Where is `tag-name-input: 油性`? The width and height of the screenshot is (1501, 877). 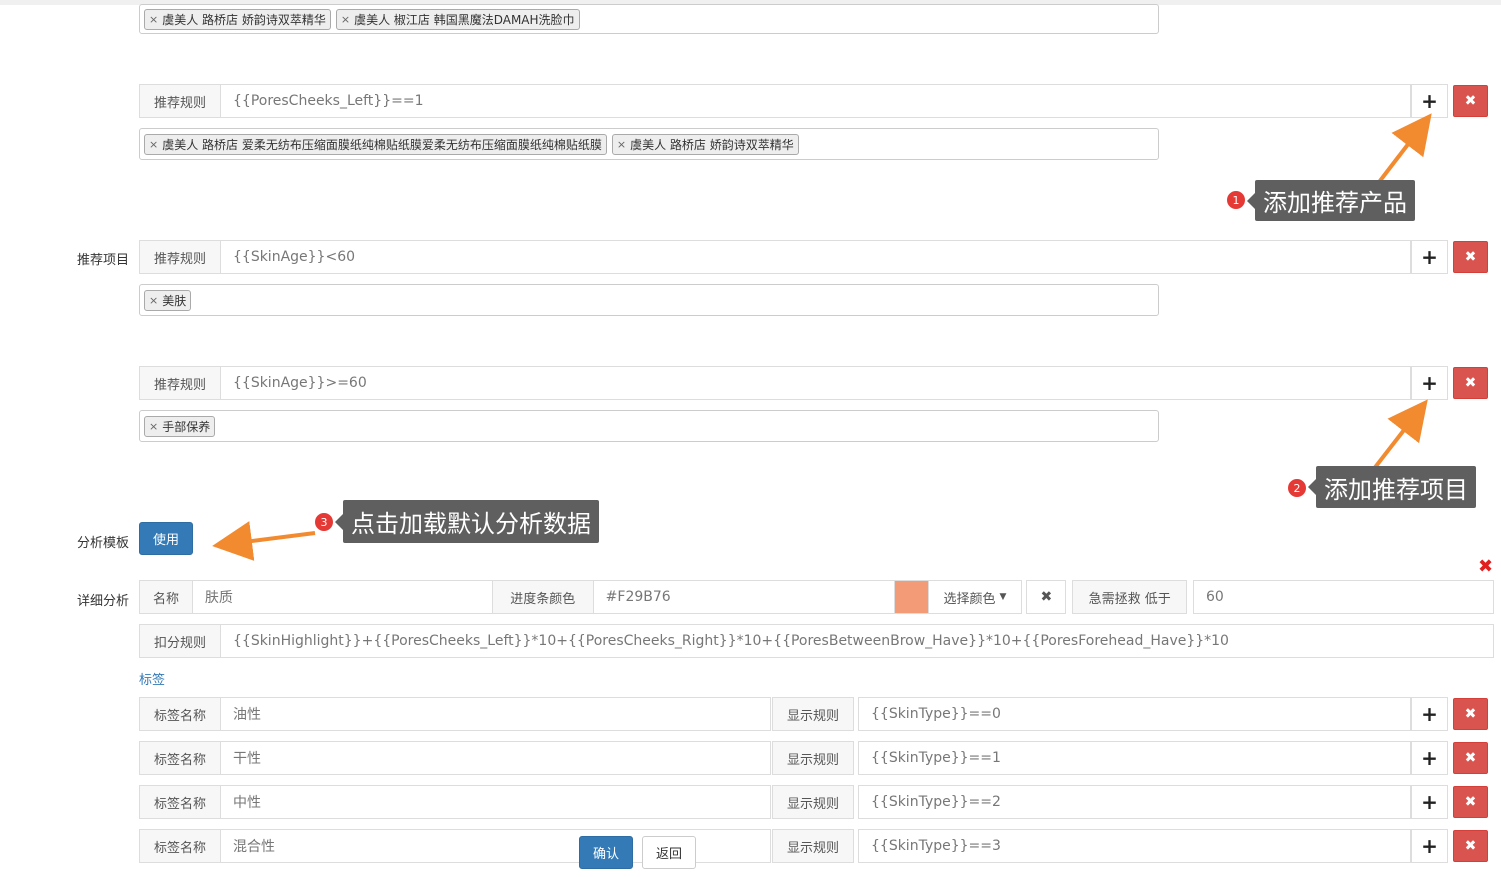 tag-name-input: 油性 is located at coordinates (496, 714).